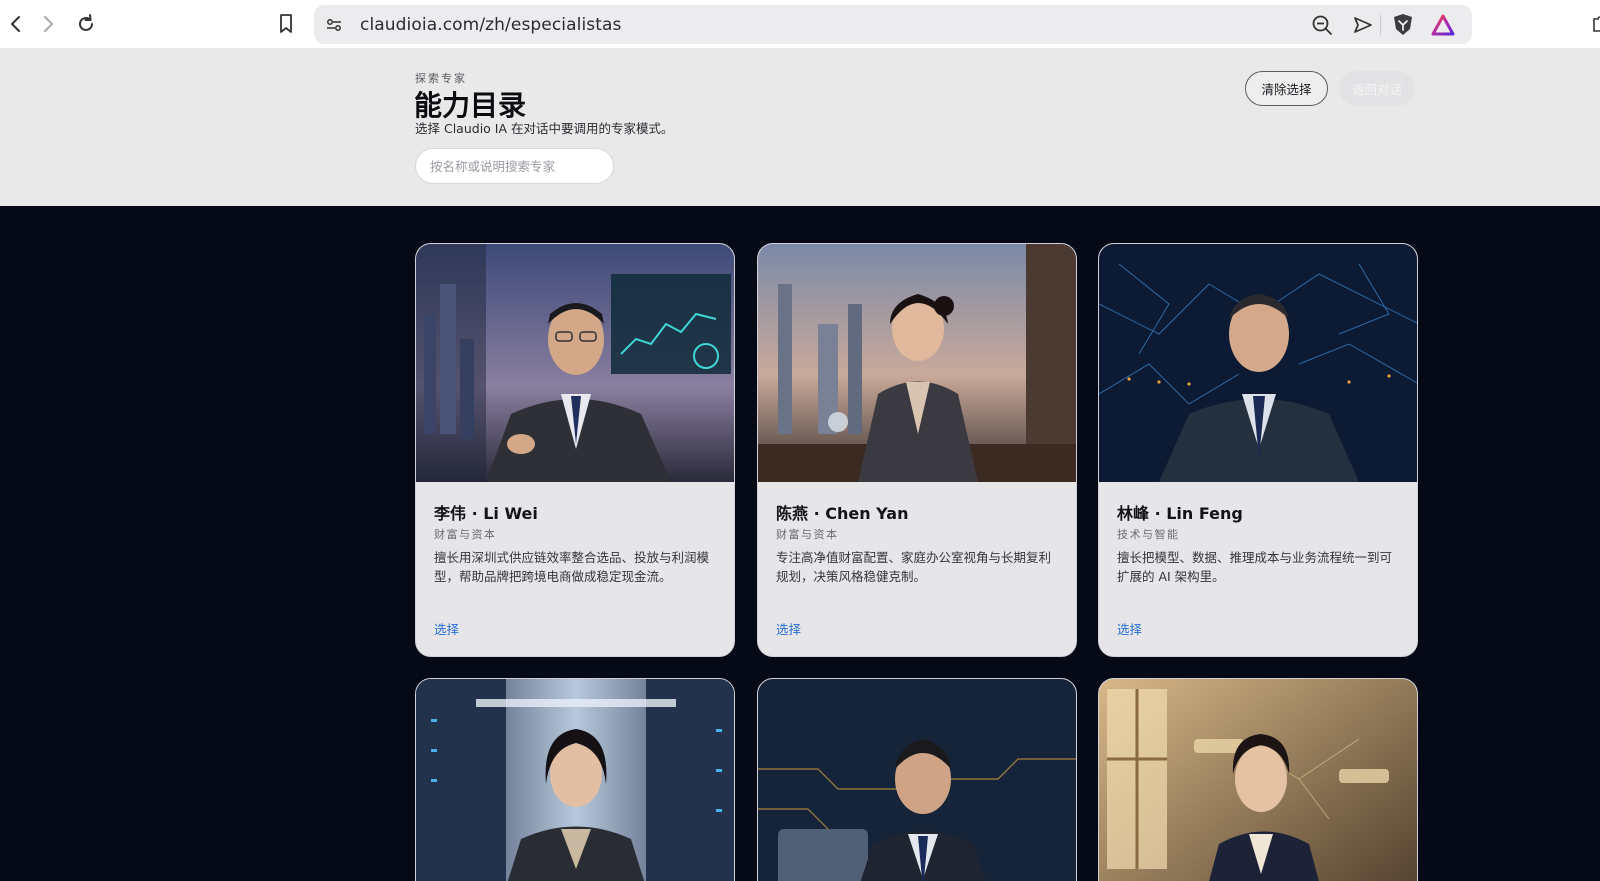 This screenshot has width=1600, height=881. Describe the element at coordinates (1322, 25) in the screenshot. I see `zoom-out-icon` at that location.